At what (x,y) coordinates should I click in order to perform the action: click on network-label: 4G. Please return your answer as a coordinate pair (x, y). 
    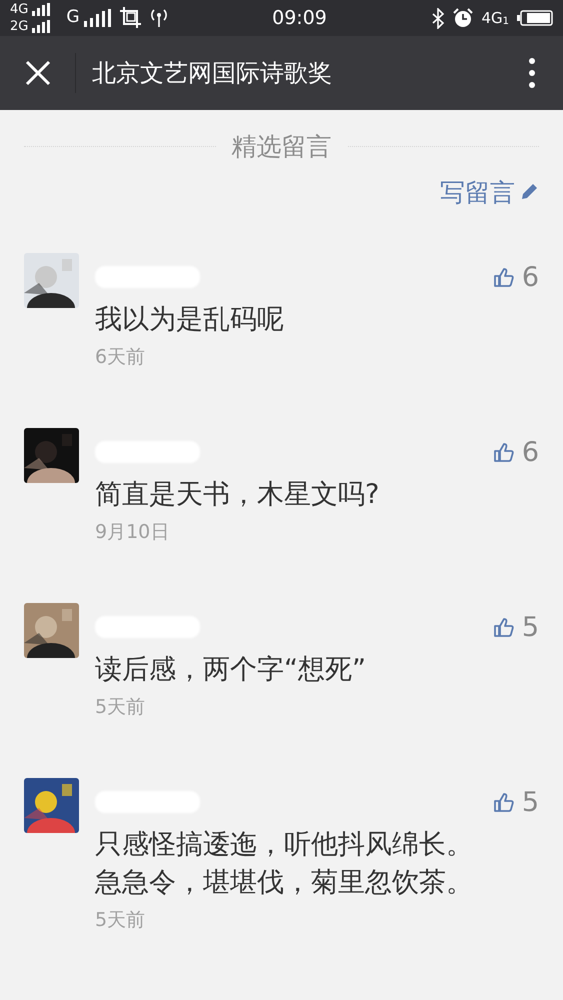
    Looking at the image, I should click on (19, 9).